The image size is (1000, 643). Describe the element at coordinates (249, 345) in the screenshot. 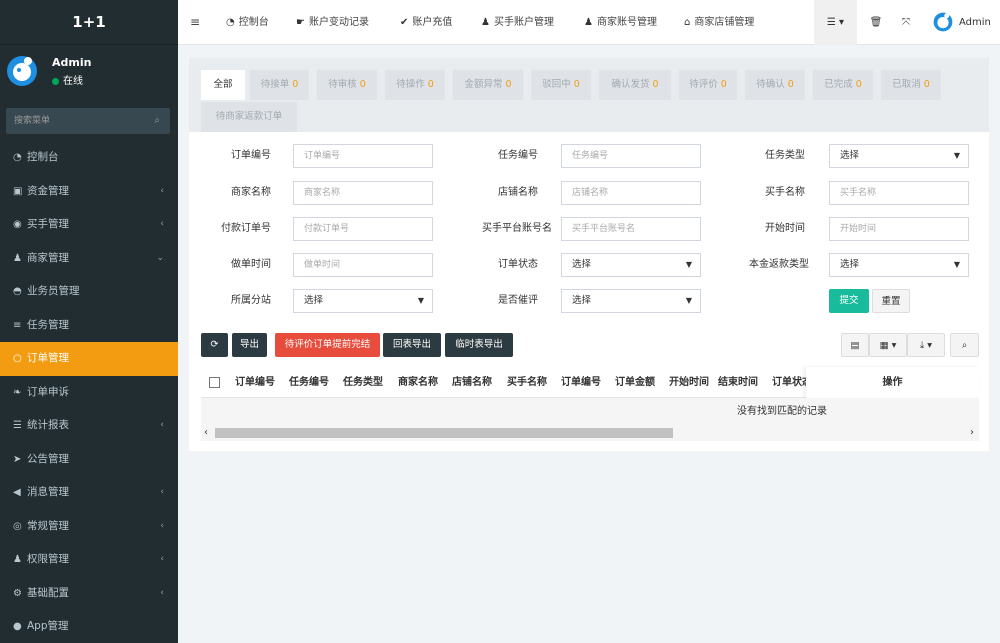

I see `export-button: 导出` at that location.